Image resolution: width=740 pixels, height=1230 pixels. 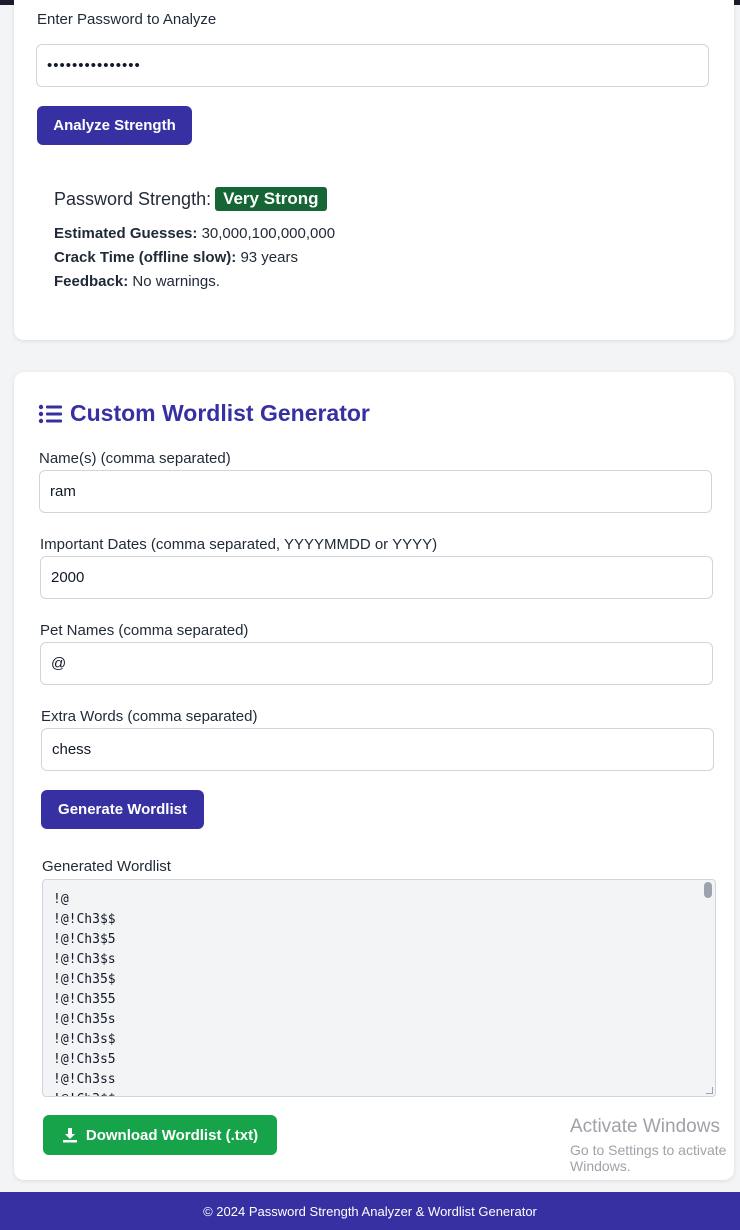 I want to click on crack-time-stat: Crack Time (offline slow): 93 years, so click(x=176, y=257).